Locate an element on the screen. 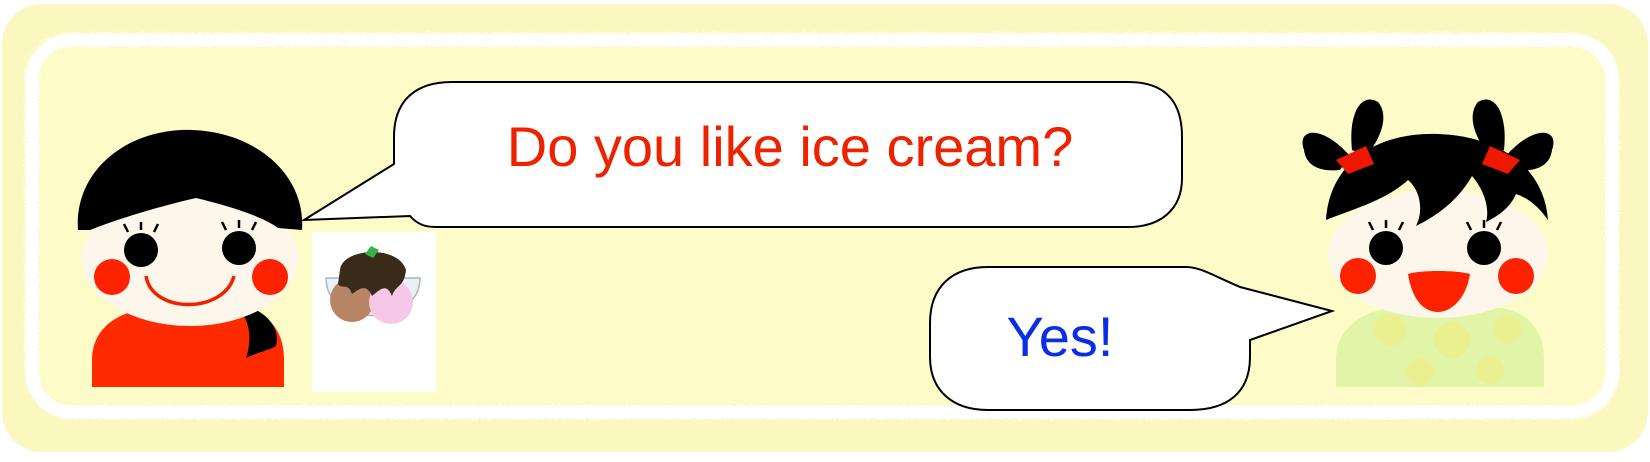  girl-right-cheek is located at coordinates (1516, 276).